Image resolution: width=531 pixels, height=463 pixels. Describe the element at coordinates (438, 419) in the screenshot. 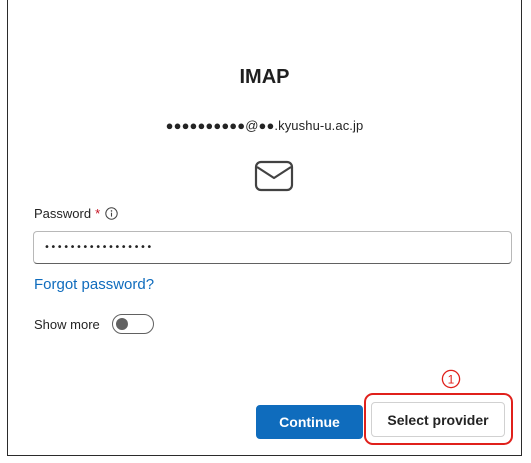

I see `select-provider-button: Select provider` at that location.